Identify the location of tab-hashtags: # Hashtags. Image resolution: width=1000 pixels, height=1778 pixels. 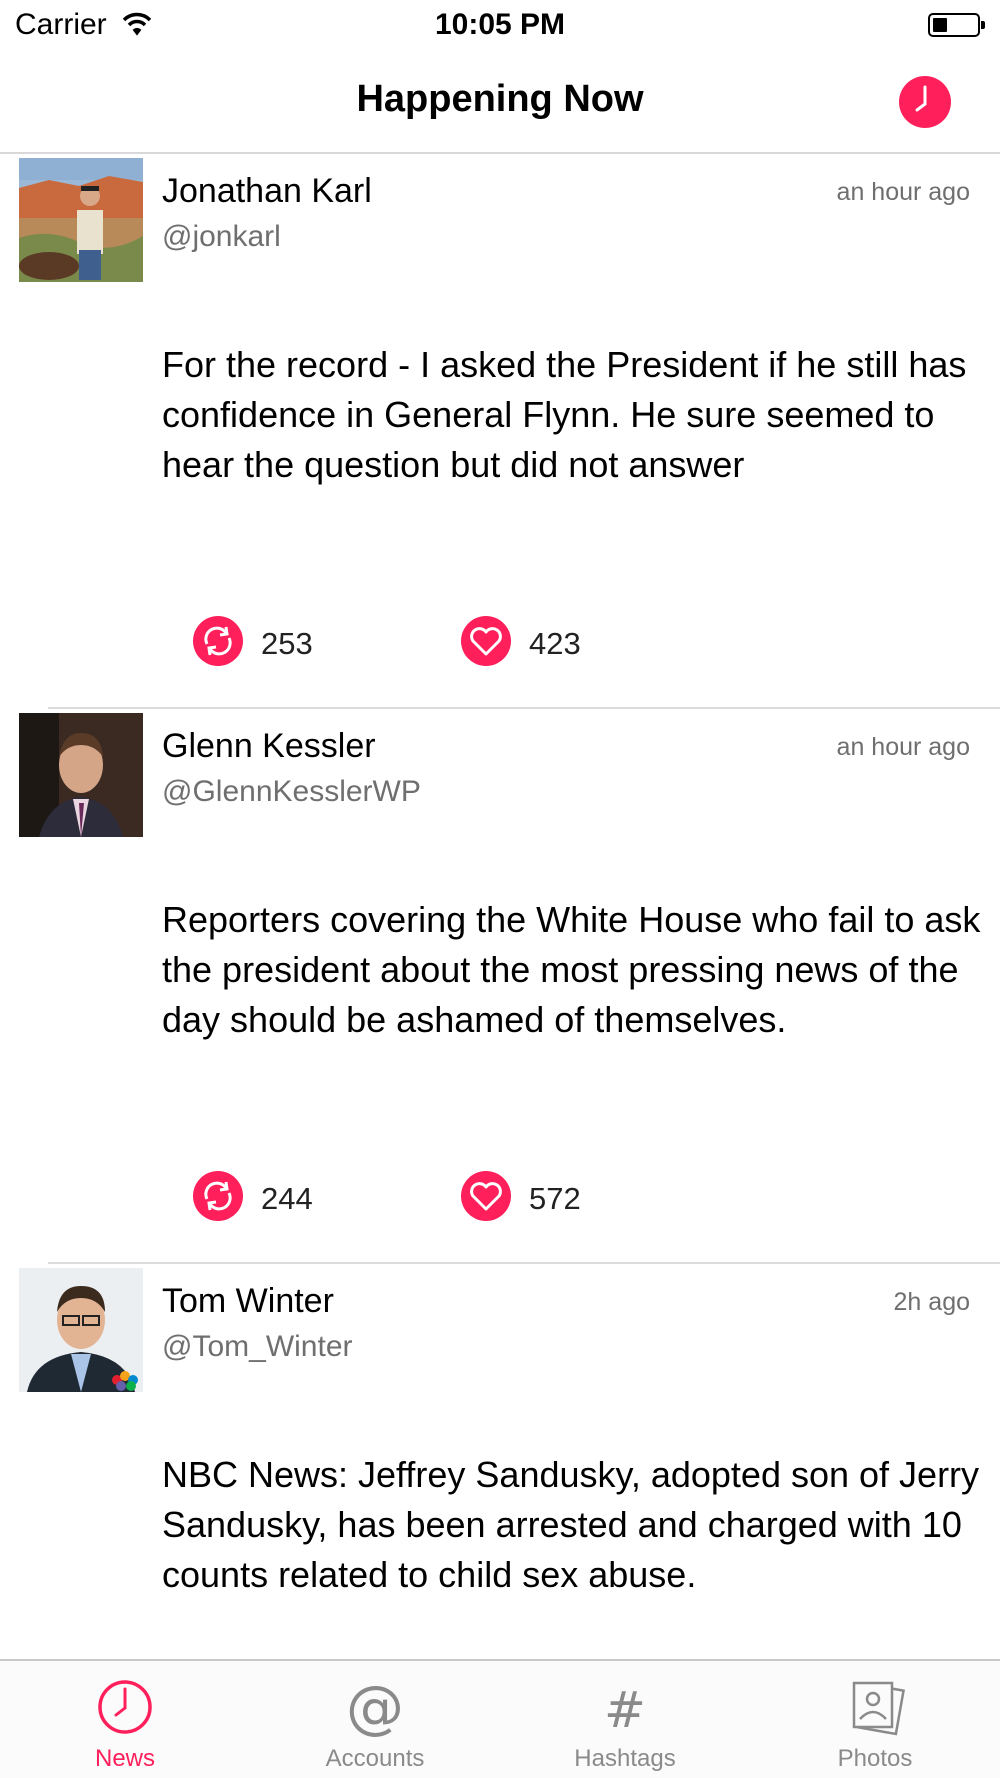
(625, 1719).